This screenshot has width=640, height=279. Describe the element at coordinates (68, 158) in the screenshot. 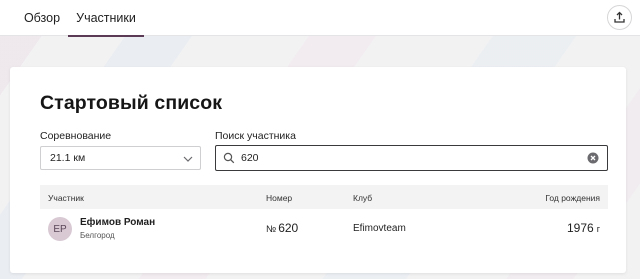

I see `competition-selected-value: 21.1 км` at that location.